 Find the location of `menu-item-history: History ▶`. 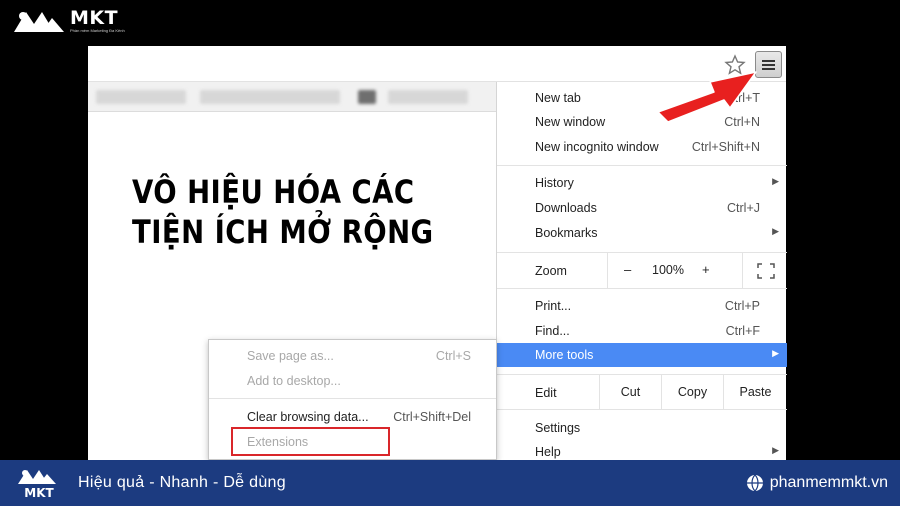

menu-item-history: History ▶ is located at coordinates (642, 183).